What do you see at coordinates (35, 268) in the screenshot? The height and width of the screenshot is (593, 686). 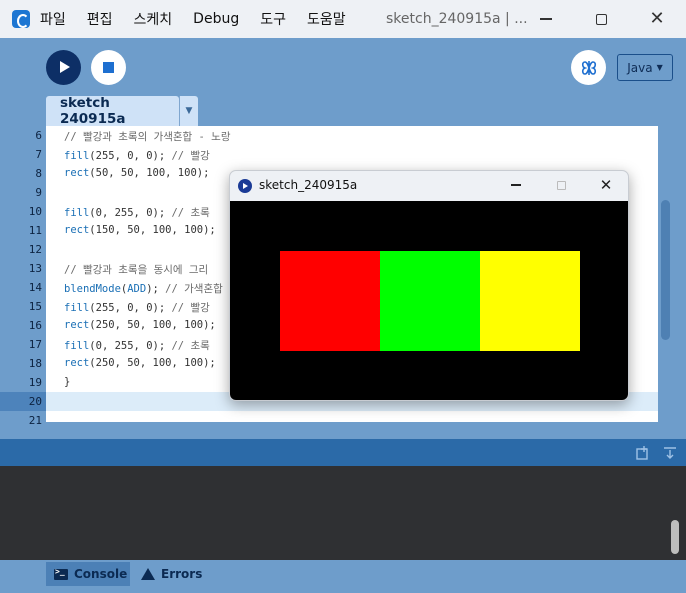 I see `line-number: 13` at bounding box center [35, 268].